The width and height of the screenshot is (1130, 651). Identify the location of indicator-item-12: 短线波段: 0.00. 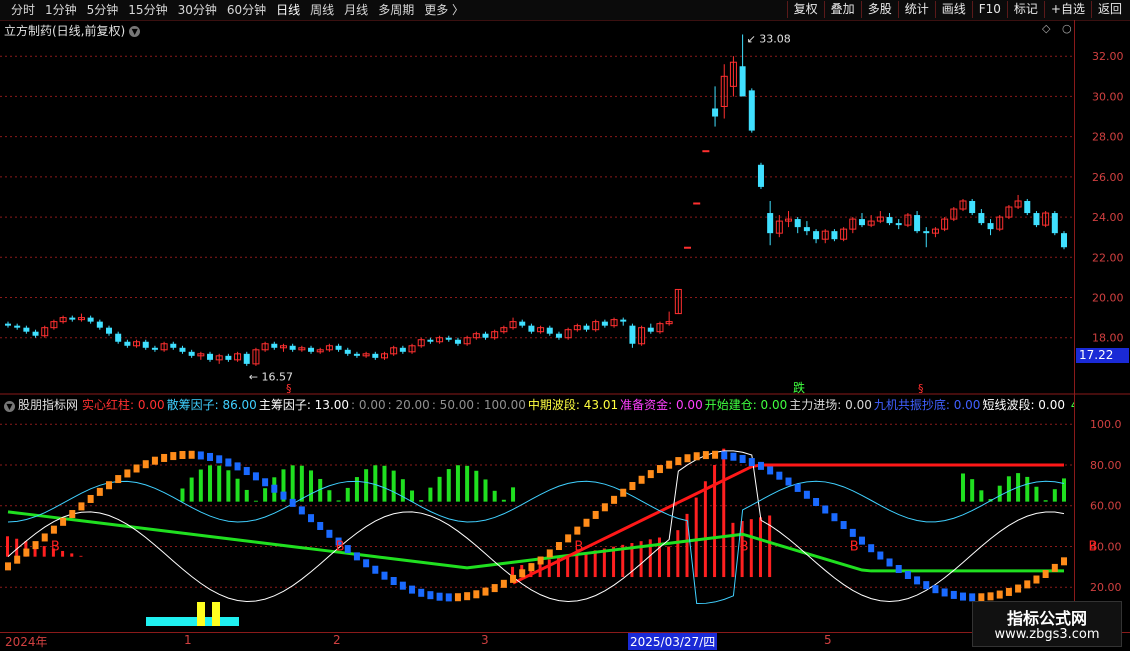
(1024, 405).